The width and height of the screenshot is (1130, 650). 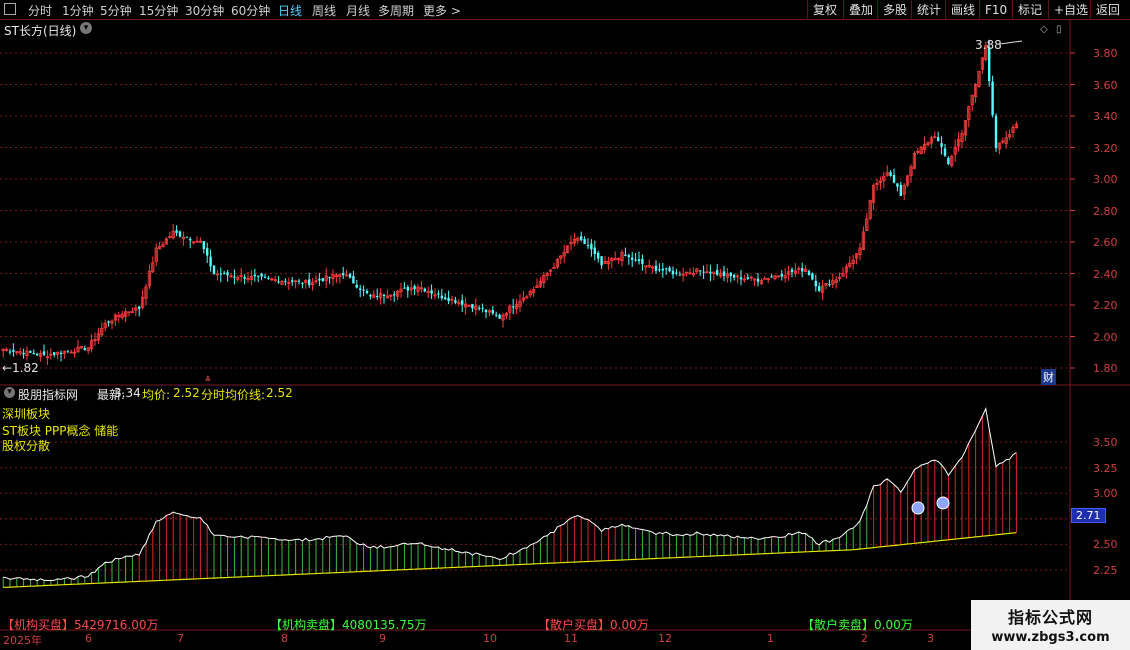 What do you see at coordinates (1069, 10) in the screenshot?
I see `add-watchlist-button: +自选` at bounding box center [1069, 10].